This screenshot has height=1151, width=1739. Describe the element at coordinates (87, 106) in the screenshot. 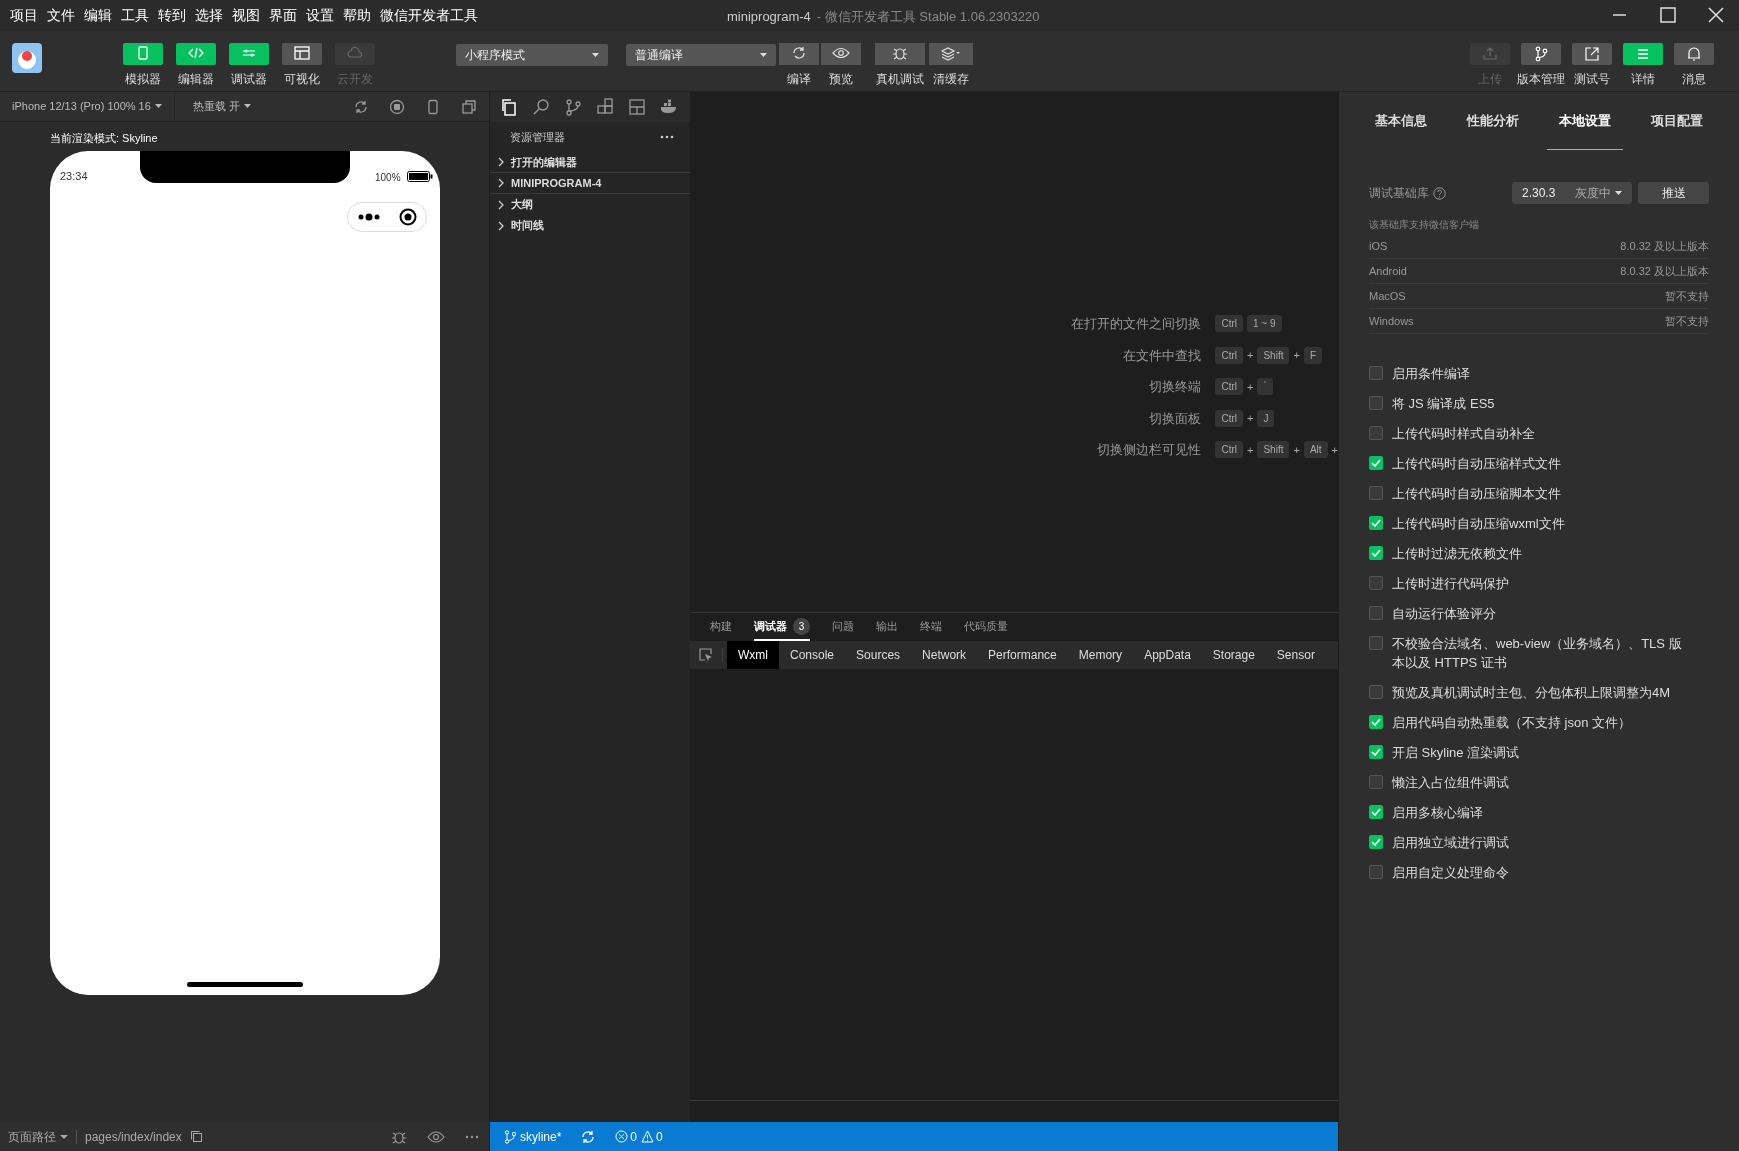

I see `device-dropdown: iPhone 12/13 (Pro) 100% 16` at that location.